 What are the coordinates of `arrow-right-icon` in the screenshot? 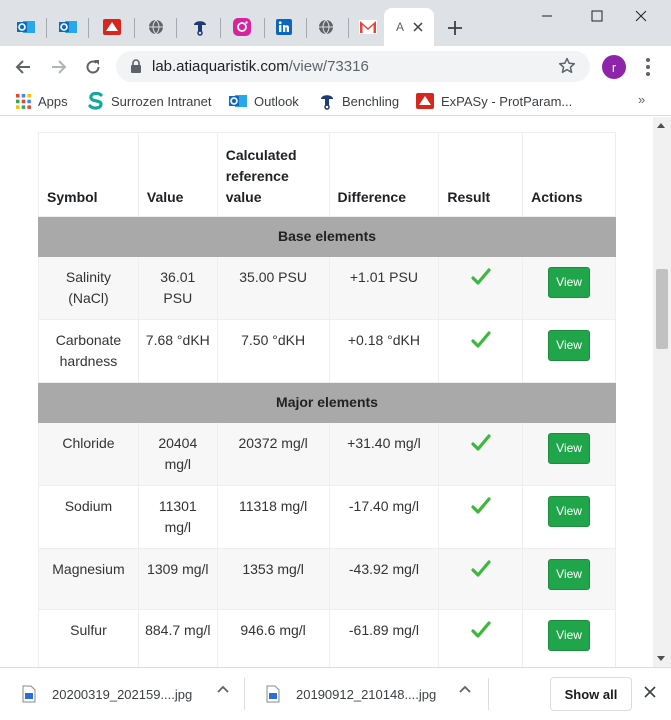 It's located at (59, 67).